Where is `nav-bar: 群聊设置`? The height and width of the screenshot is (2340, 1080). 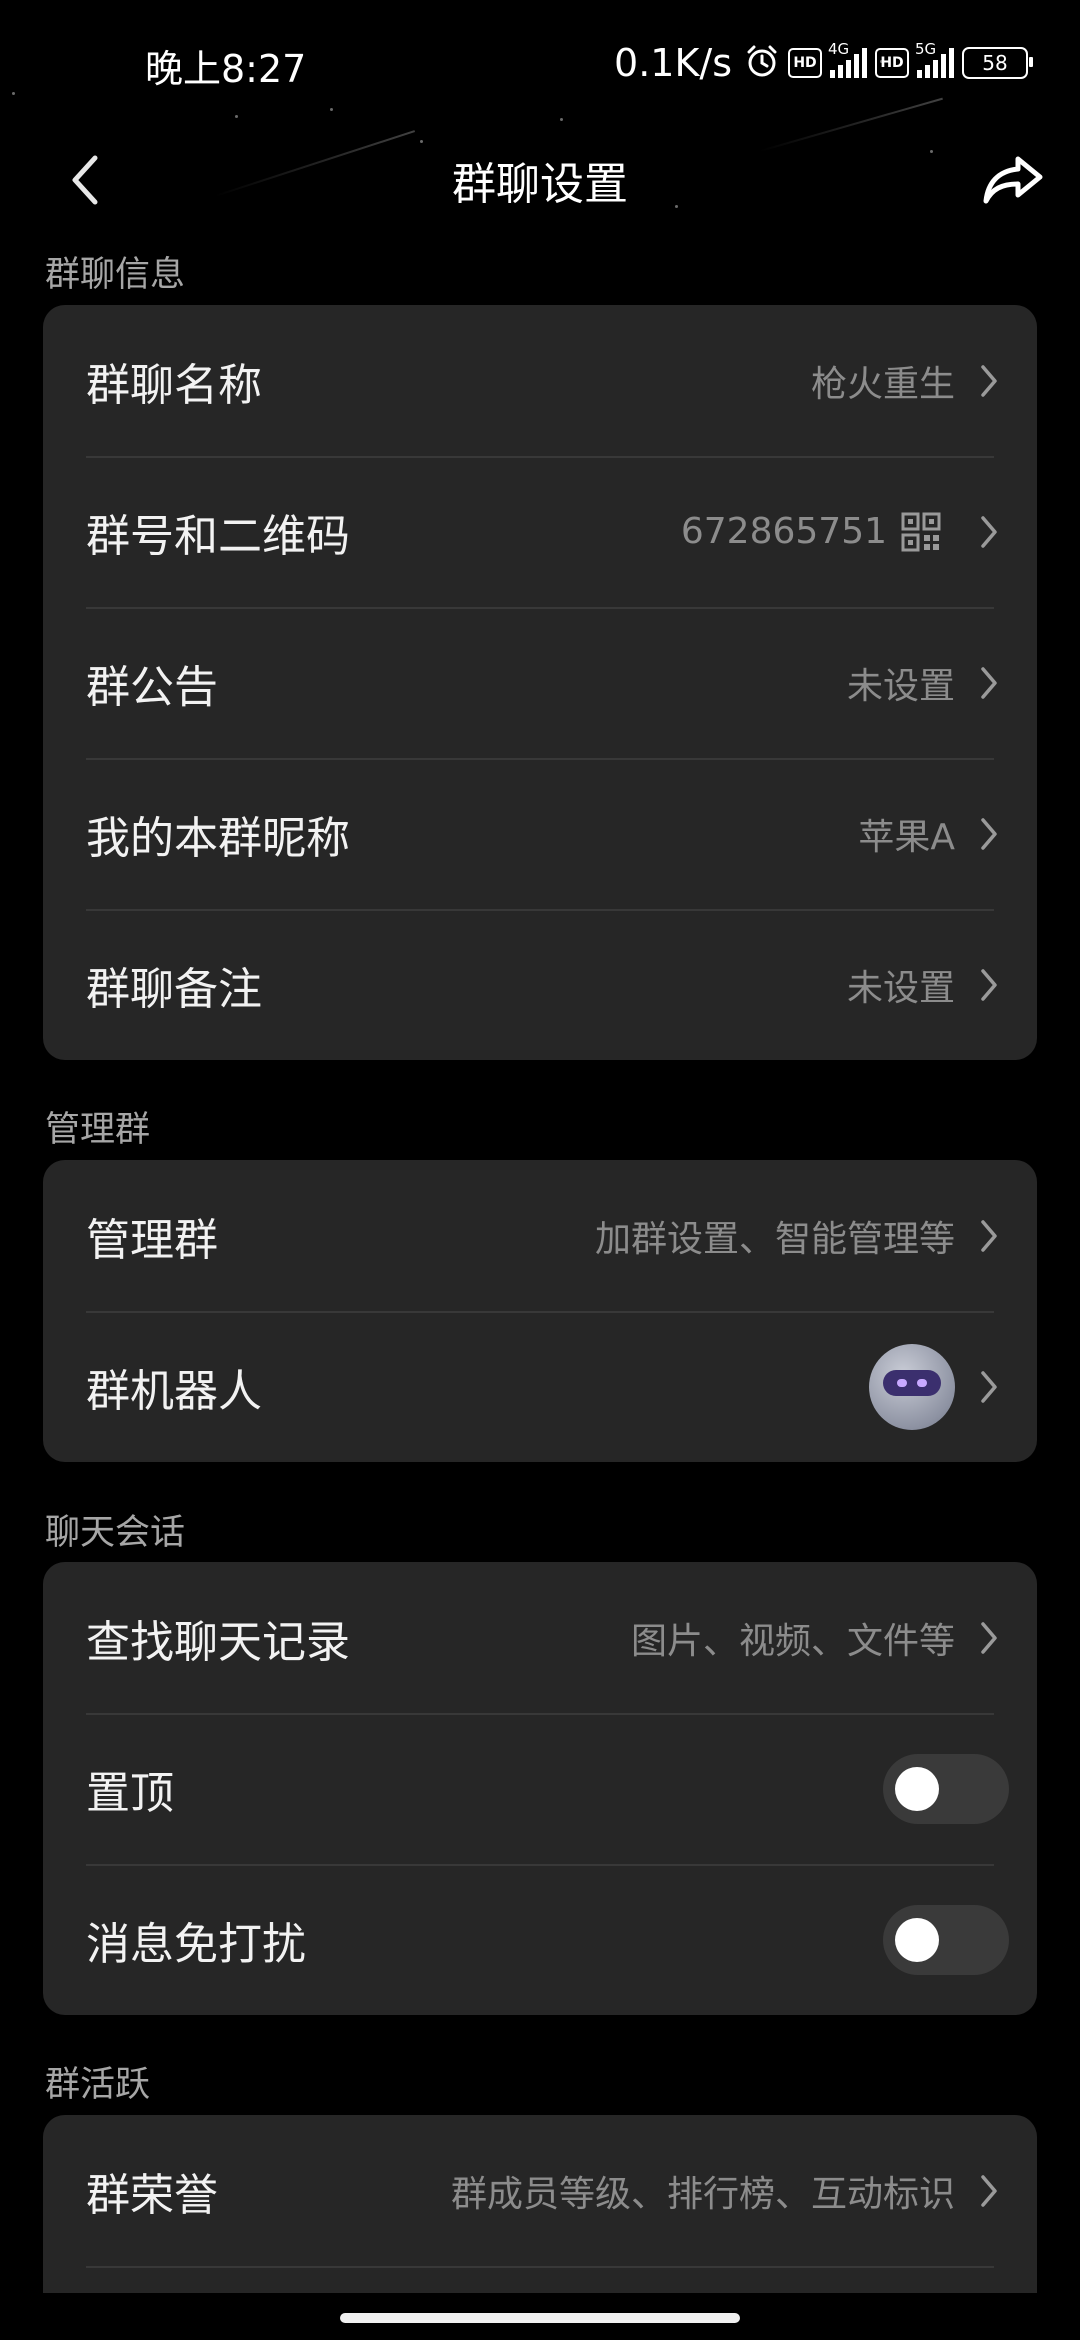
nav-bar: 群聊设置 is located at coordinates (540, 185).